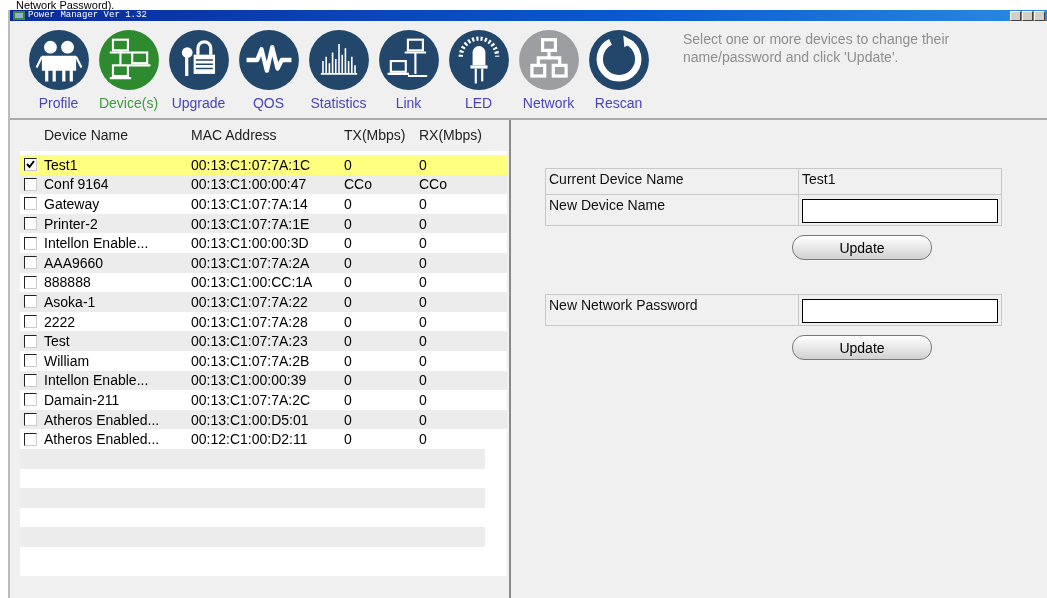  I want to click on device-row: Conf 9164 00:13:C1:00:00:47 CCo CCo, so click(263, 184).